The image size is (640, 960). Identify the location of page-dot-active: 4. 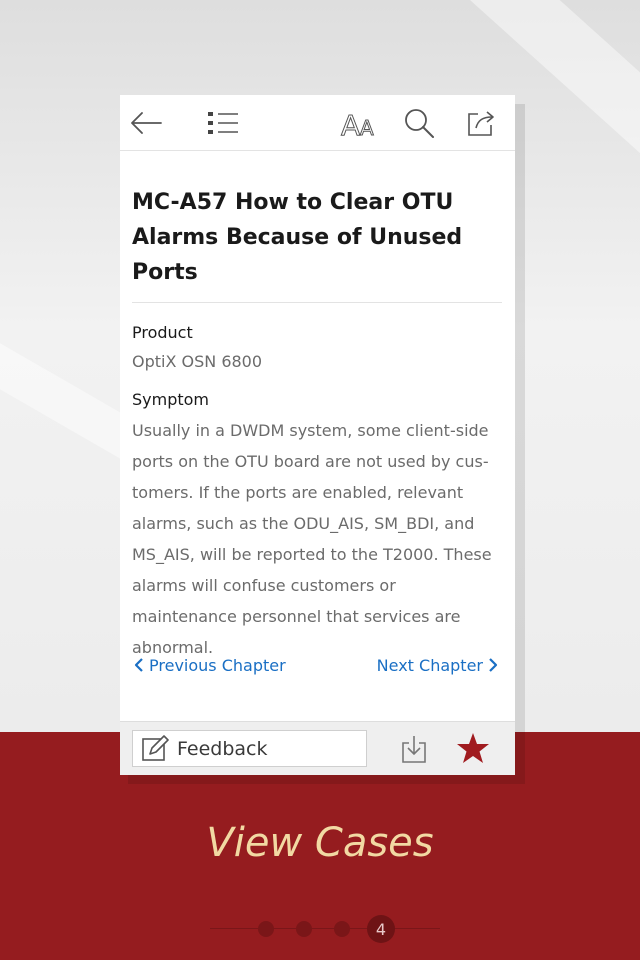
(381, 929).